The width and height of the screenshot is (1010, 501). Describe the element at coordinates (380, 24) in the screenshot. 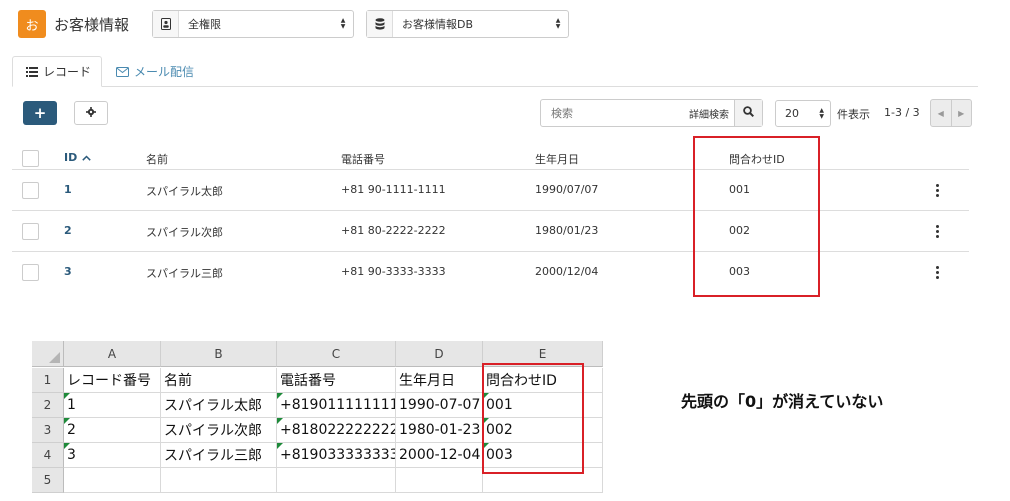

I see `database-icon` at that location.